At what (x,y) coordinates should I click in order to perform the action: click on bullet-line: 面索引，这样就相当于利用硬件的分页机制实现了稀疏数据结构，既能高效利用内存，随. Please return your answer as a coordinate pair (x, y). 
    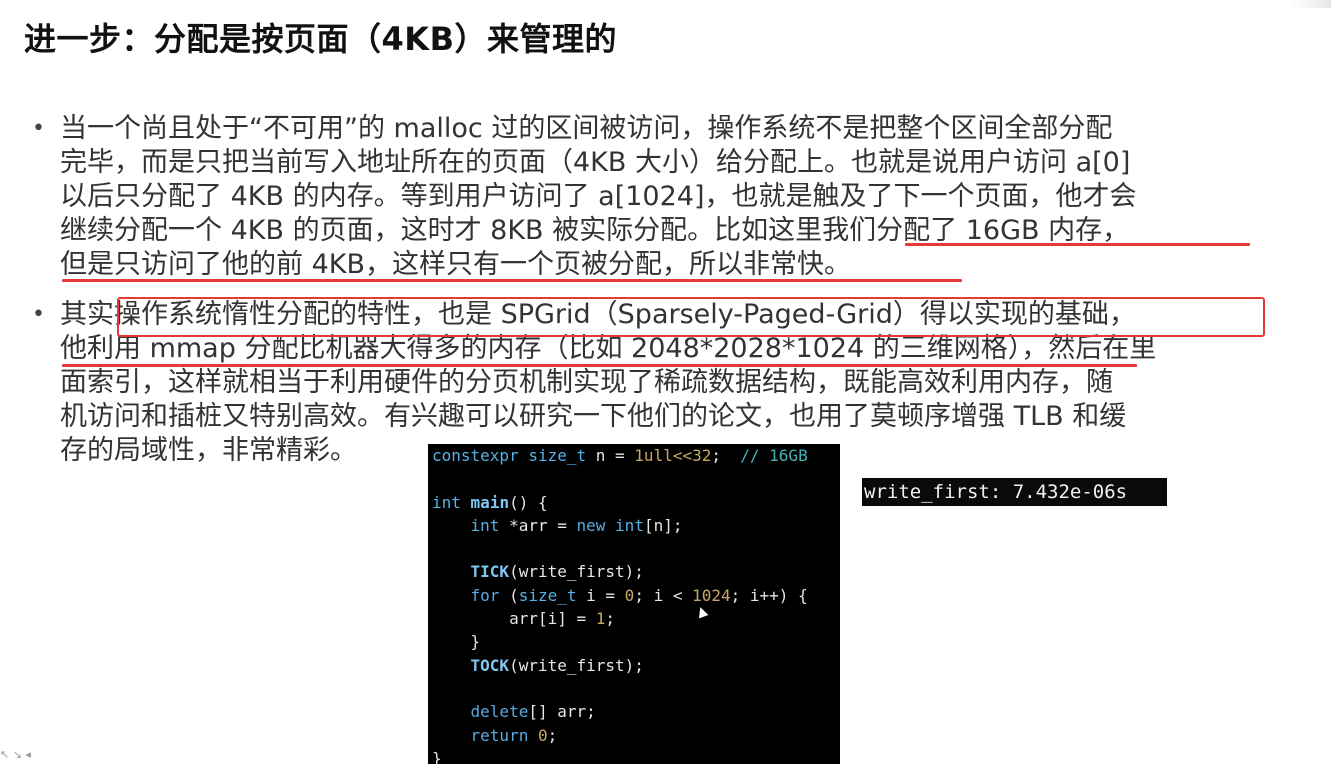
    Looking at the image, I should click on (586, 382).